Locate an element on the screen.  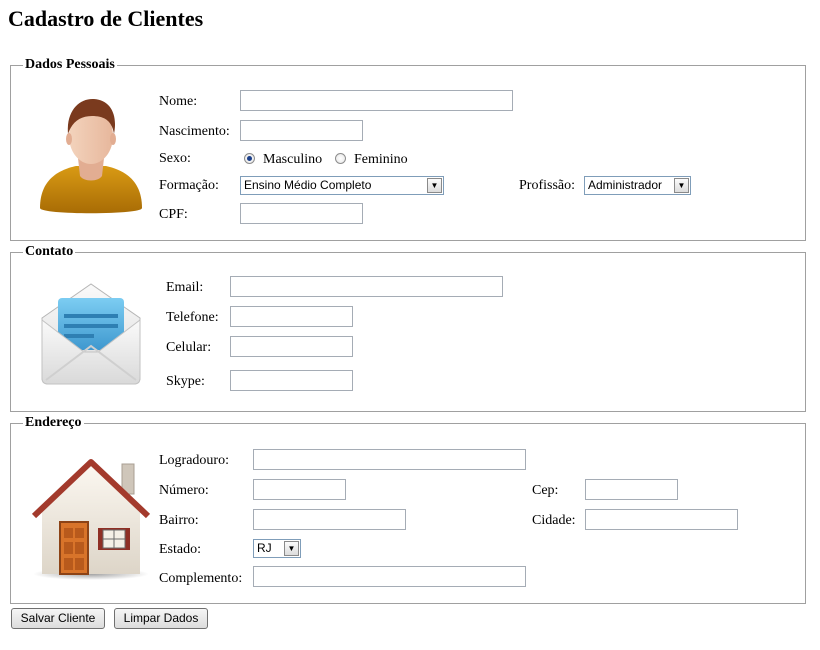
telefone-input is located at coordinates (291, 316).